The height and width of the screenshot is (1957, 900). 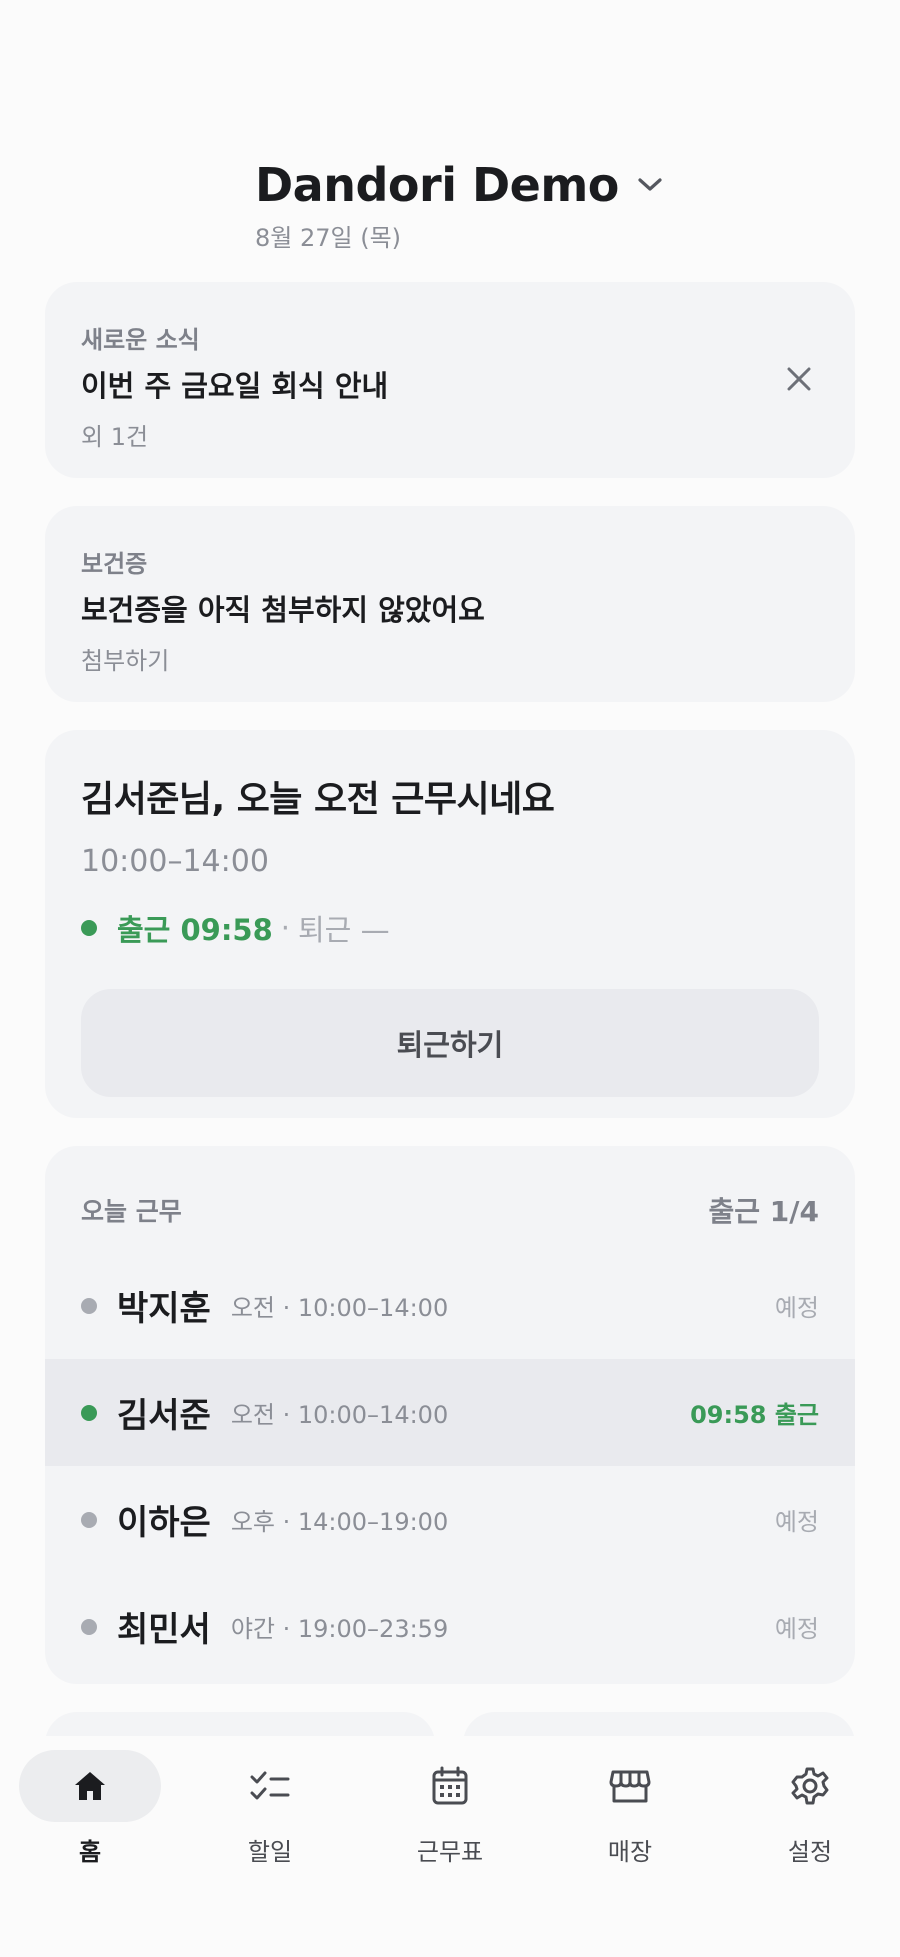 I want to click on nav-label: 홈, so click(x=90, y=1852).